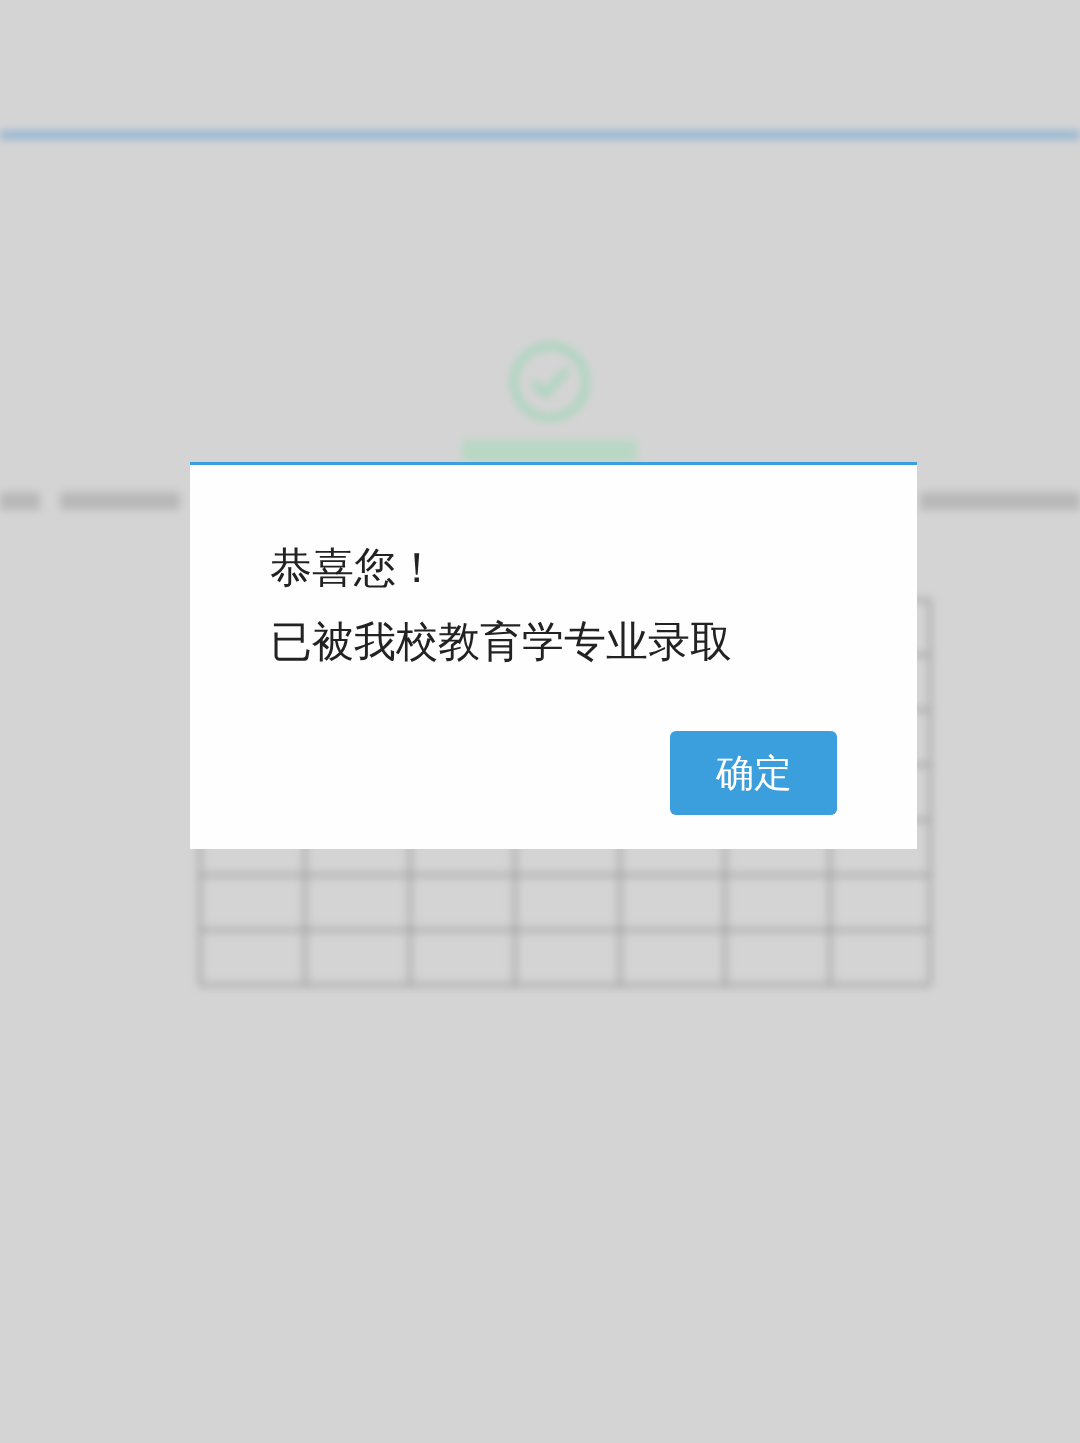 This screenshot has height=1443, width=1080. What do you see at coordinates (501, 642) in the screenshot?
I see `dialog-message: 已被我校教育学专业录取` at bounding box center [501, 642].